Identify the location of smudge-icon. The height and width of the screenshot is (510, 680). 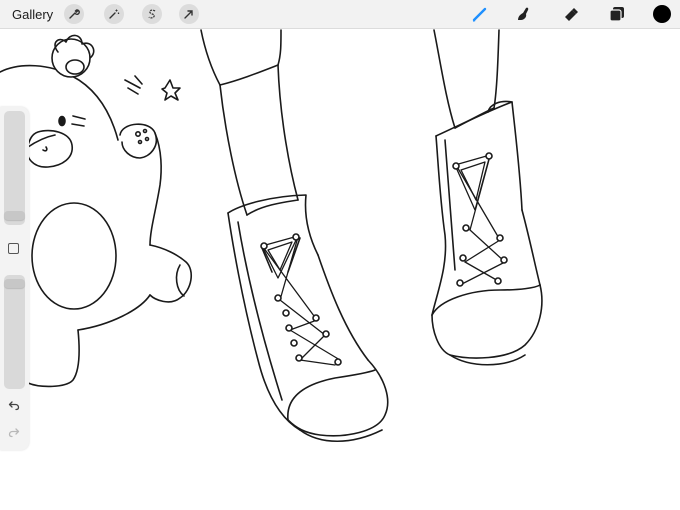
(523, 14).